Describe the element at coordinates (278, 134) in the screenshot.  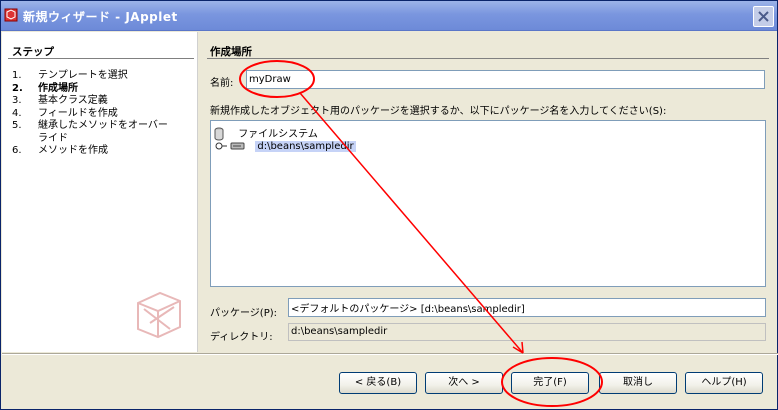
I see `tree-root-label: ファイルシステム` at that location.